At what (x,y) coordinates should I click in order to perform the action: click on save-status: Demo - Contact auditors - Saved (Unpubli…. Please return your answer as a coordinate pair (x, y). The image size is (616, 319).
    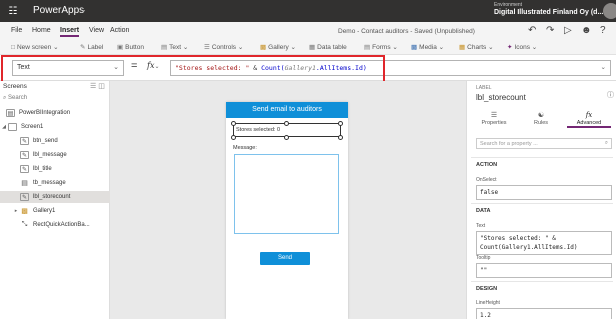
    Looking at the image, I should click on (406, 31).